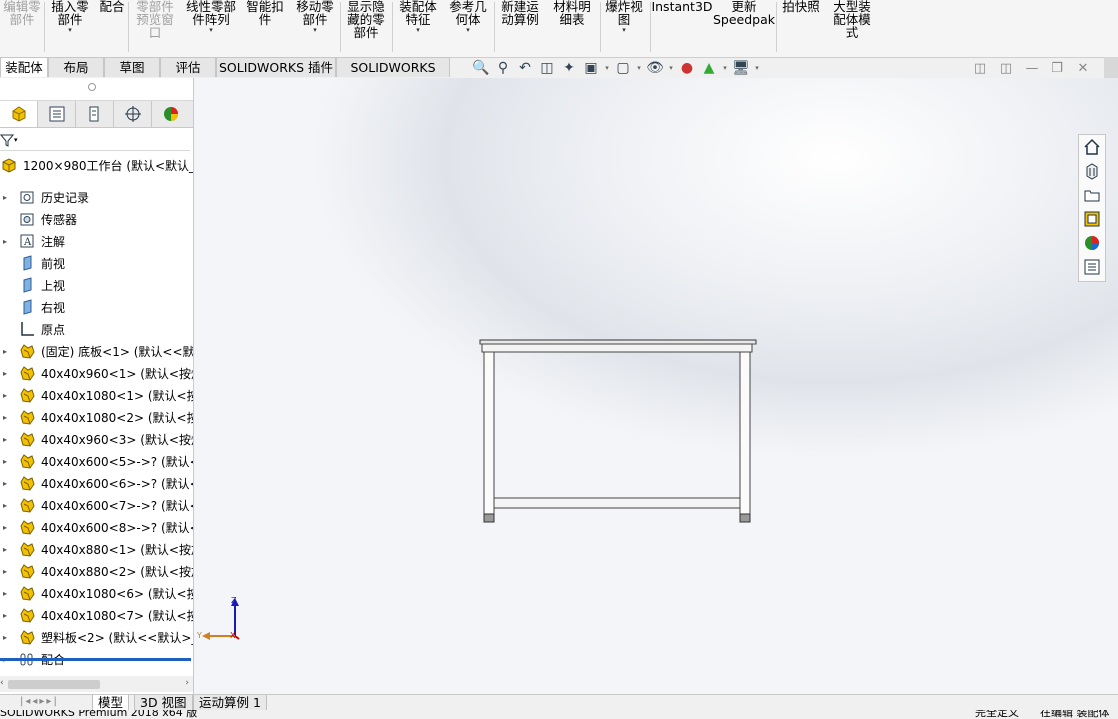  What do you see at coordinates (1083, 68) in the screenshot?
I see `close-window-icon: ✕` at bounding box center [1083, 68].